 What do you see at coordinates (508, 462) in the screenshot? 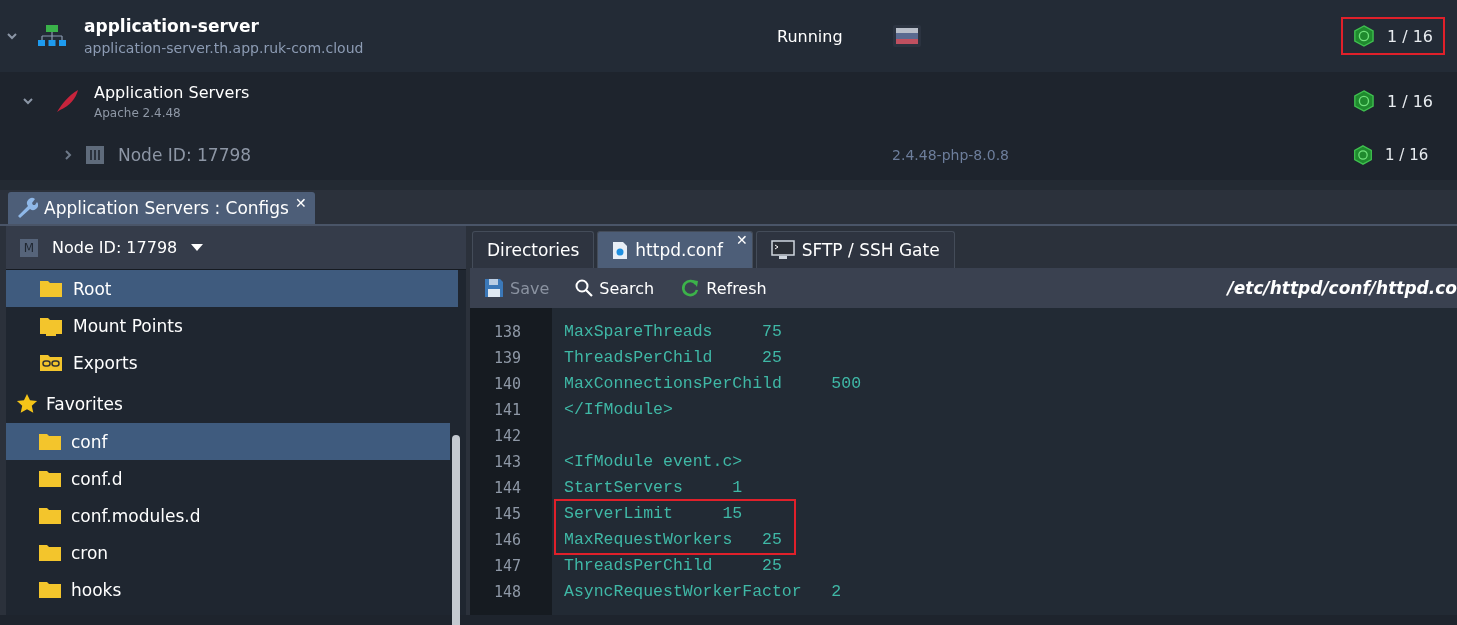
I see `line-number: 143` at bounding box center [508, 462].